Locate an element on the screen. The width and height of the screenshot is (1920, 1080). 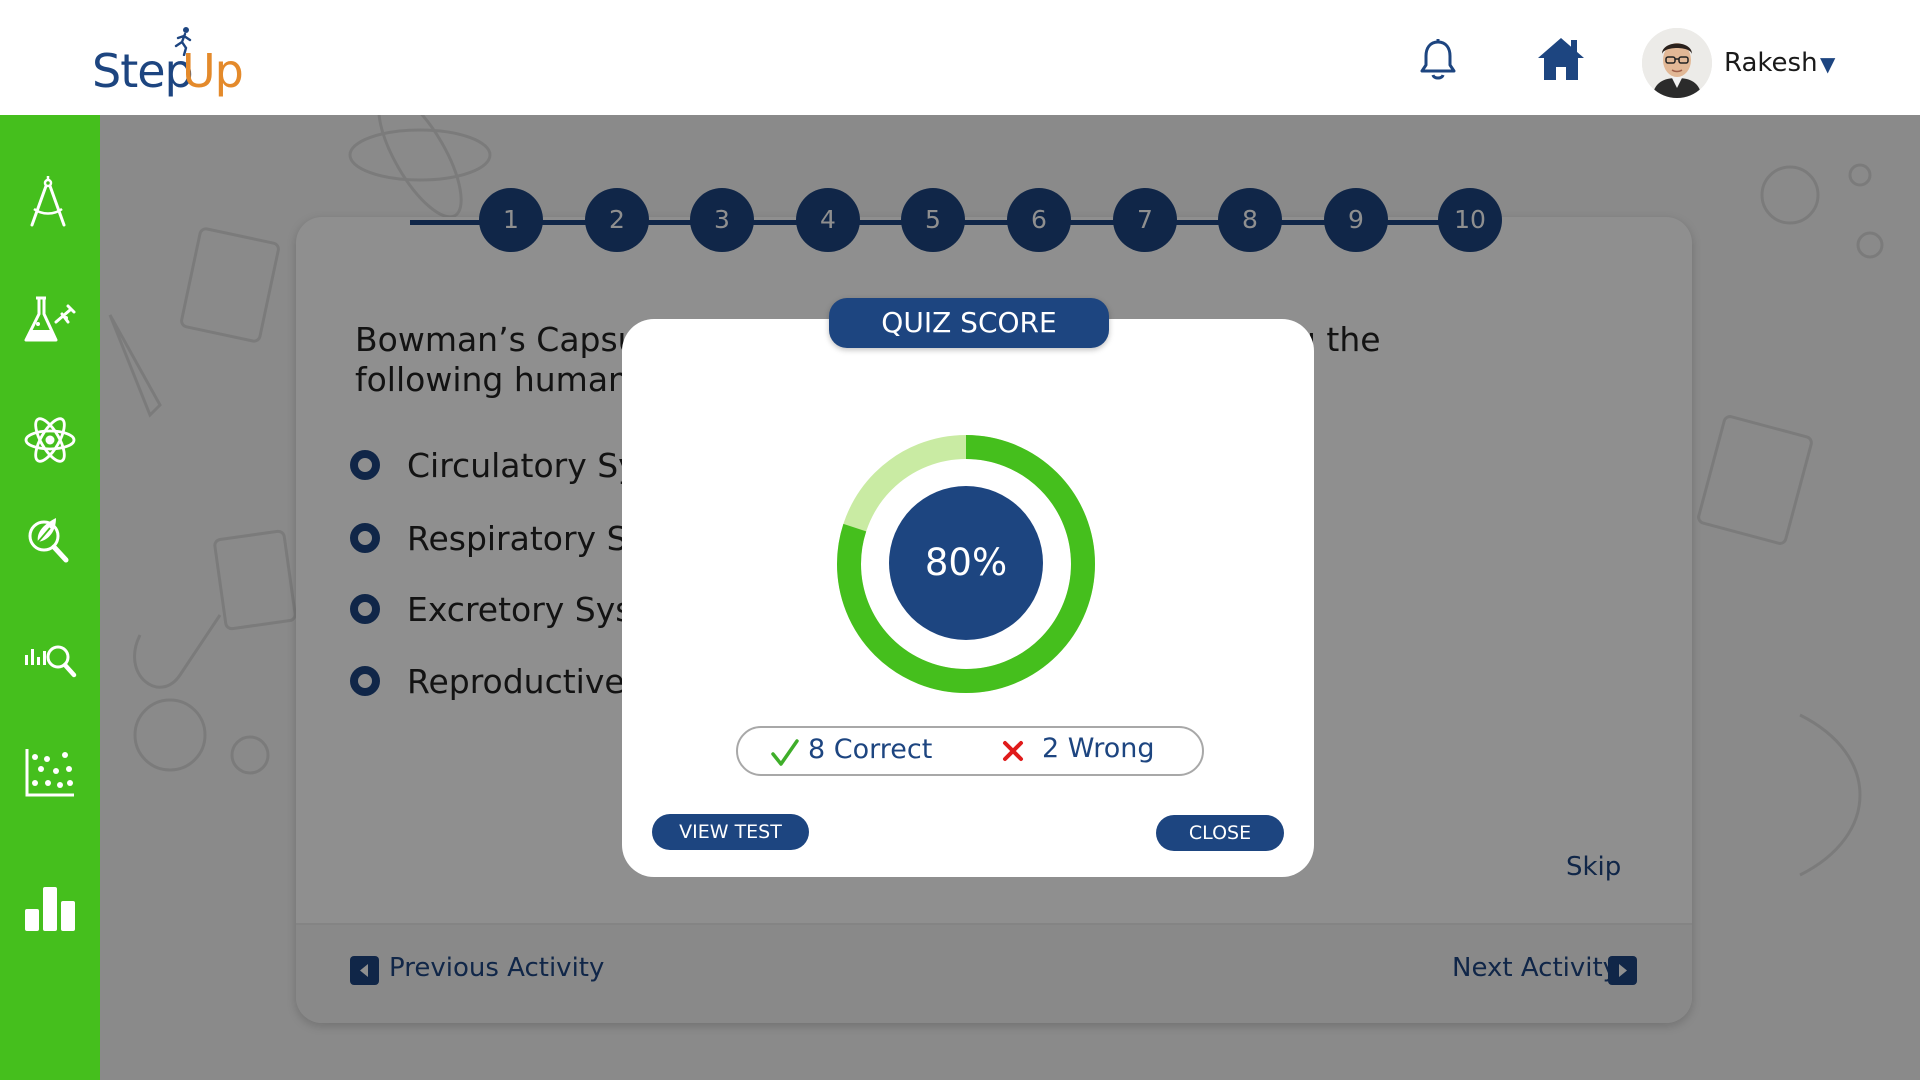
logo-text-step: Step is located at coordinates (143, 71).